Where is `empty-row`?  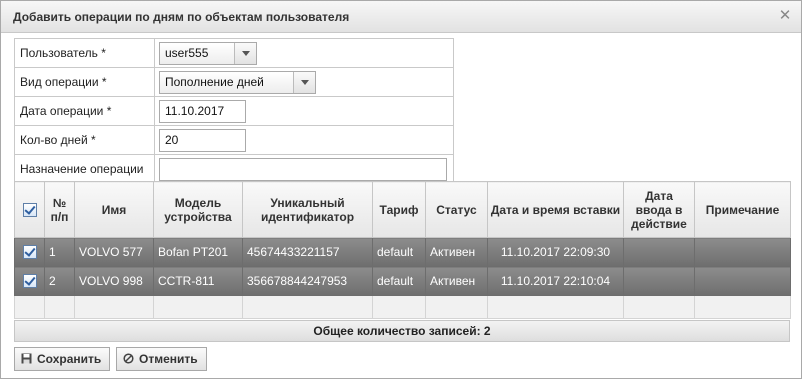 empty-row is located at coordinates (402, 307).